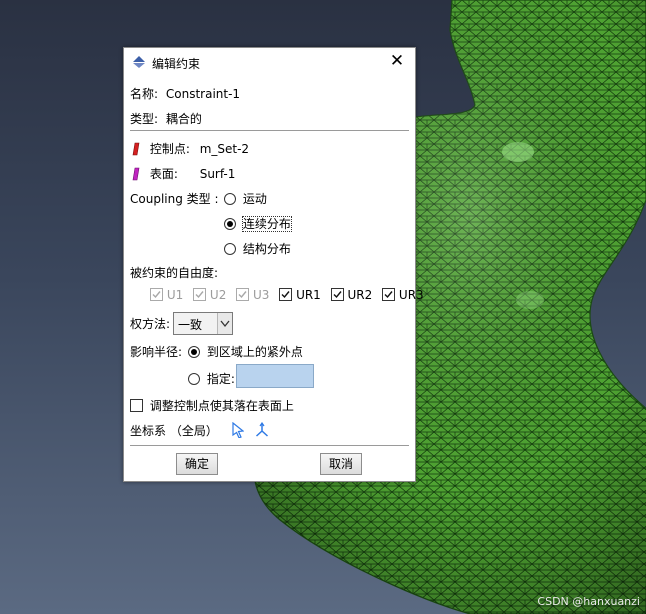  What do you see at coordinates (360, 295) in the screenshot?
I see `dof-ur2-label: UR2` at bounding box center [360, 295].